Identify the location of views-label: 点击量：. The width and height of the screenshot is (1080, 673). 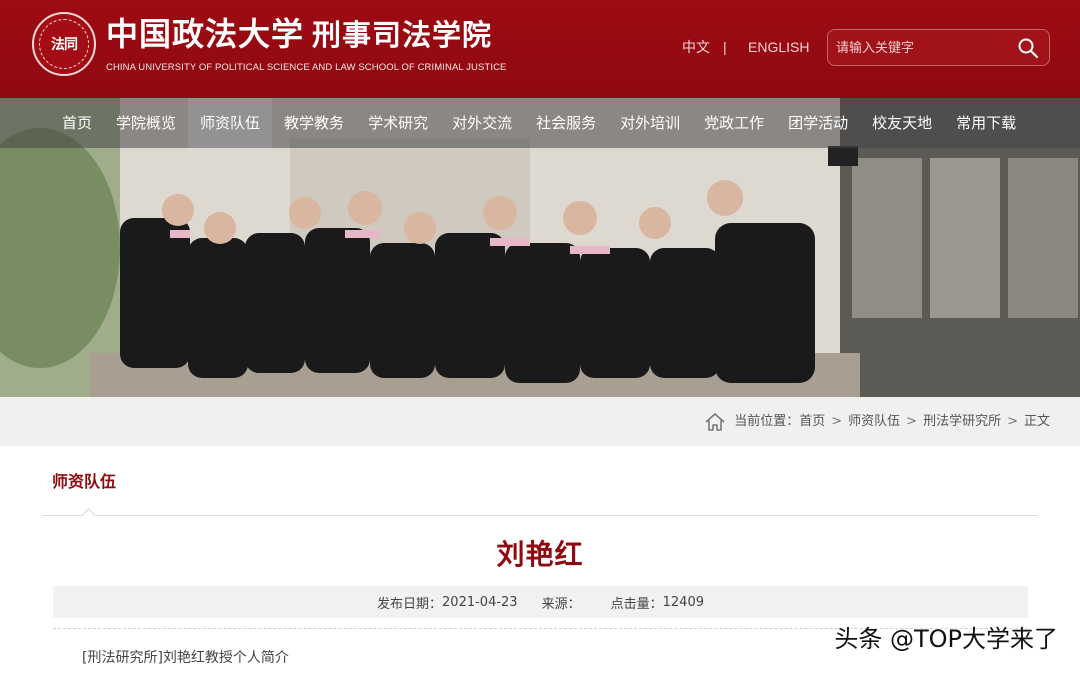
(636, 604).